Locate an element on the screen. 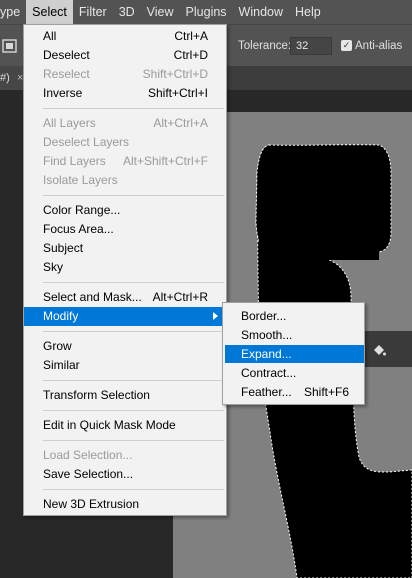 The height and width of the screenshot is (578, 412). menu-window: Window is located at coordinates (261, 12).